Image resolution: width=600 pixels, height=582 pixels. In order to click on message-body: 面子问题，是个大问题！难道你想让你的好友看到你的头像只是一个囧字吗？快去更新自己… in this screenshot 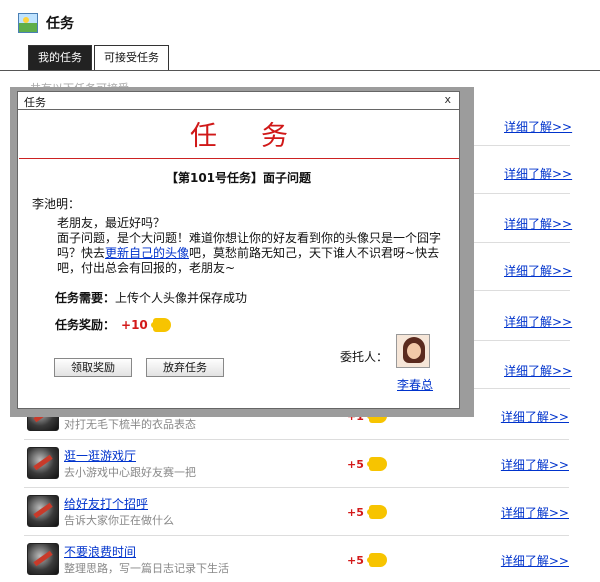, I will do `click(251, 253)`.